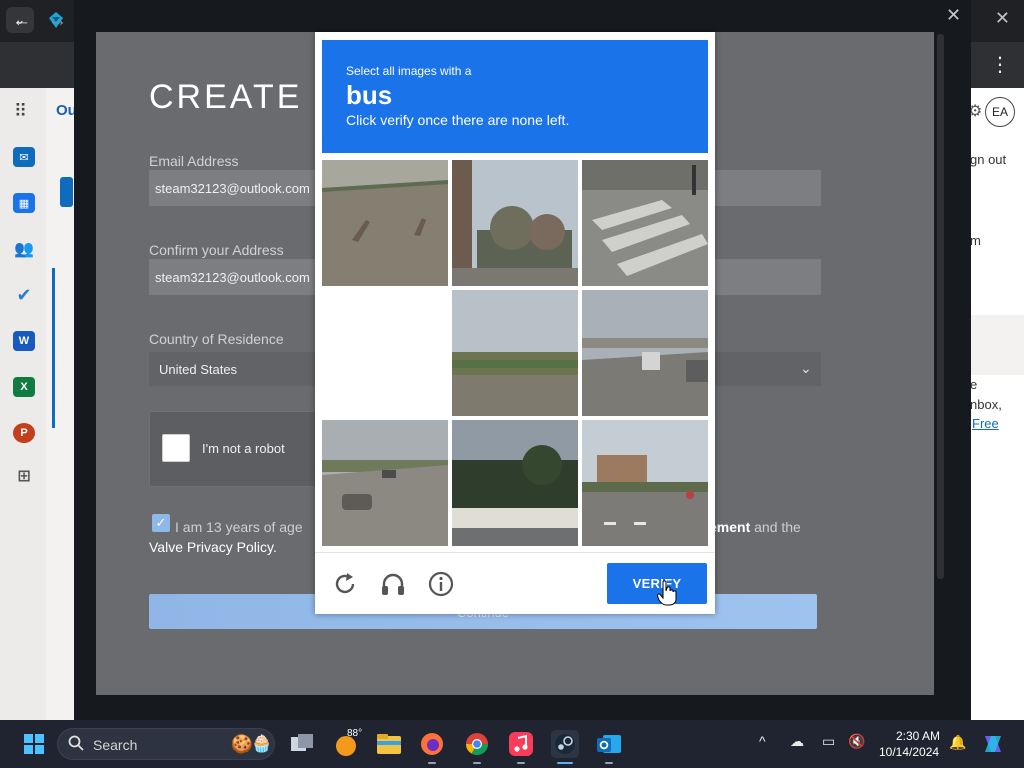 The width and height of the screenshot is (1024, 768). Describe the element at coordinates (244, 97) in the screenshot. I see `page-title: CREATE Y` at that location.